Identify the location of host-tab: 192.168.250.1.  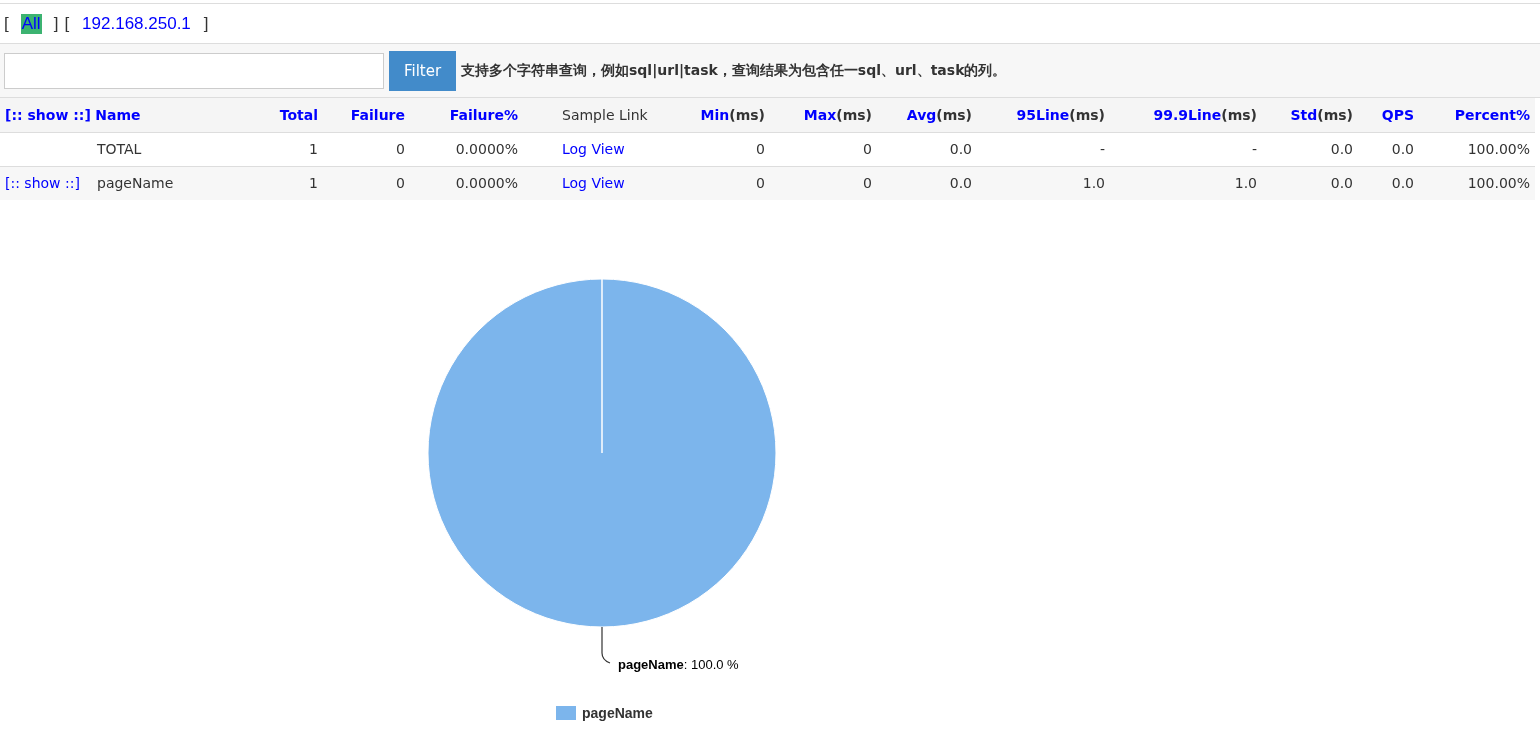
(136, 23).